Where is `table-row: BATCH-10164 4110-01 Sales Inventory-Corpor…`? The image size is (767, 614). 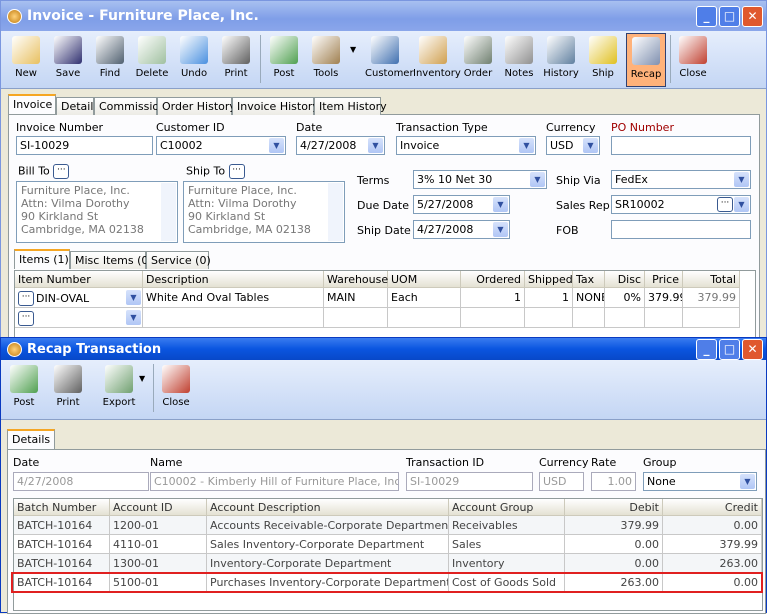 table-row: BATCH-10164 4110-01 Sales Inventory-Corpor… is located at coordinates (388, 544).